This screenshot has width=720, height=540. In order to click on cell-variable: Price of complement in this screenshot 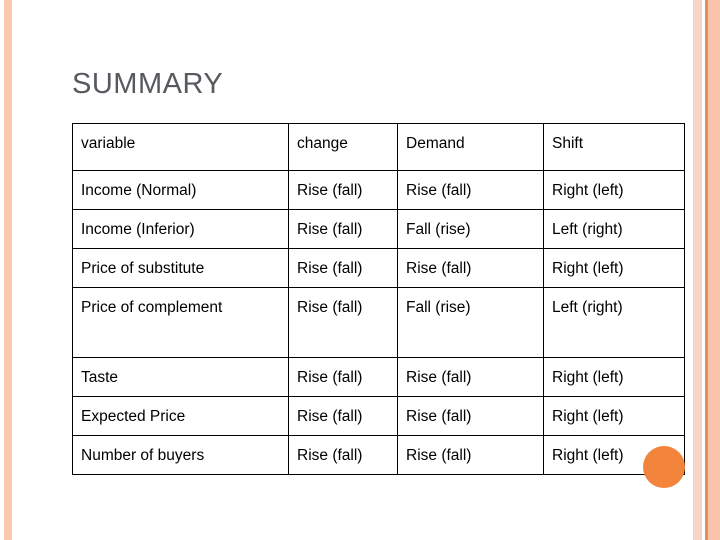, I will do `click(180, 322)`.